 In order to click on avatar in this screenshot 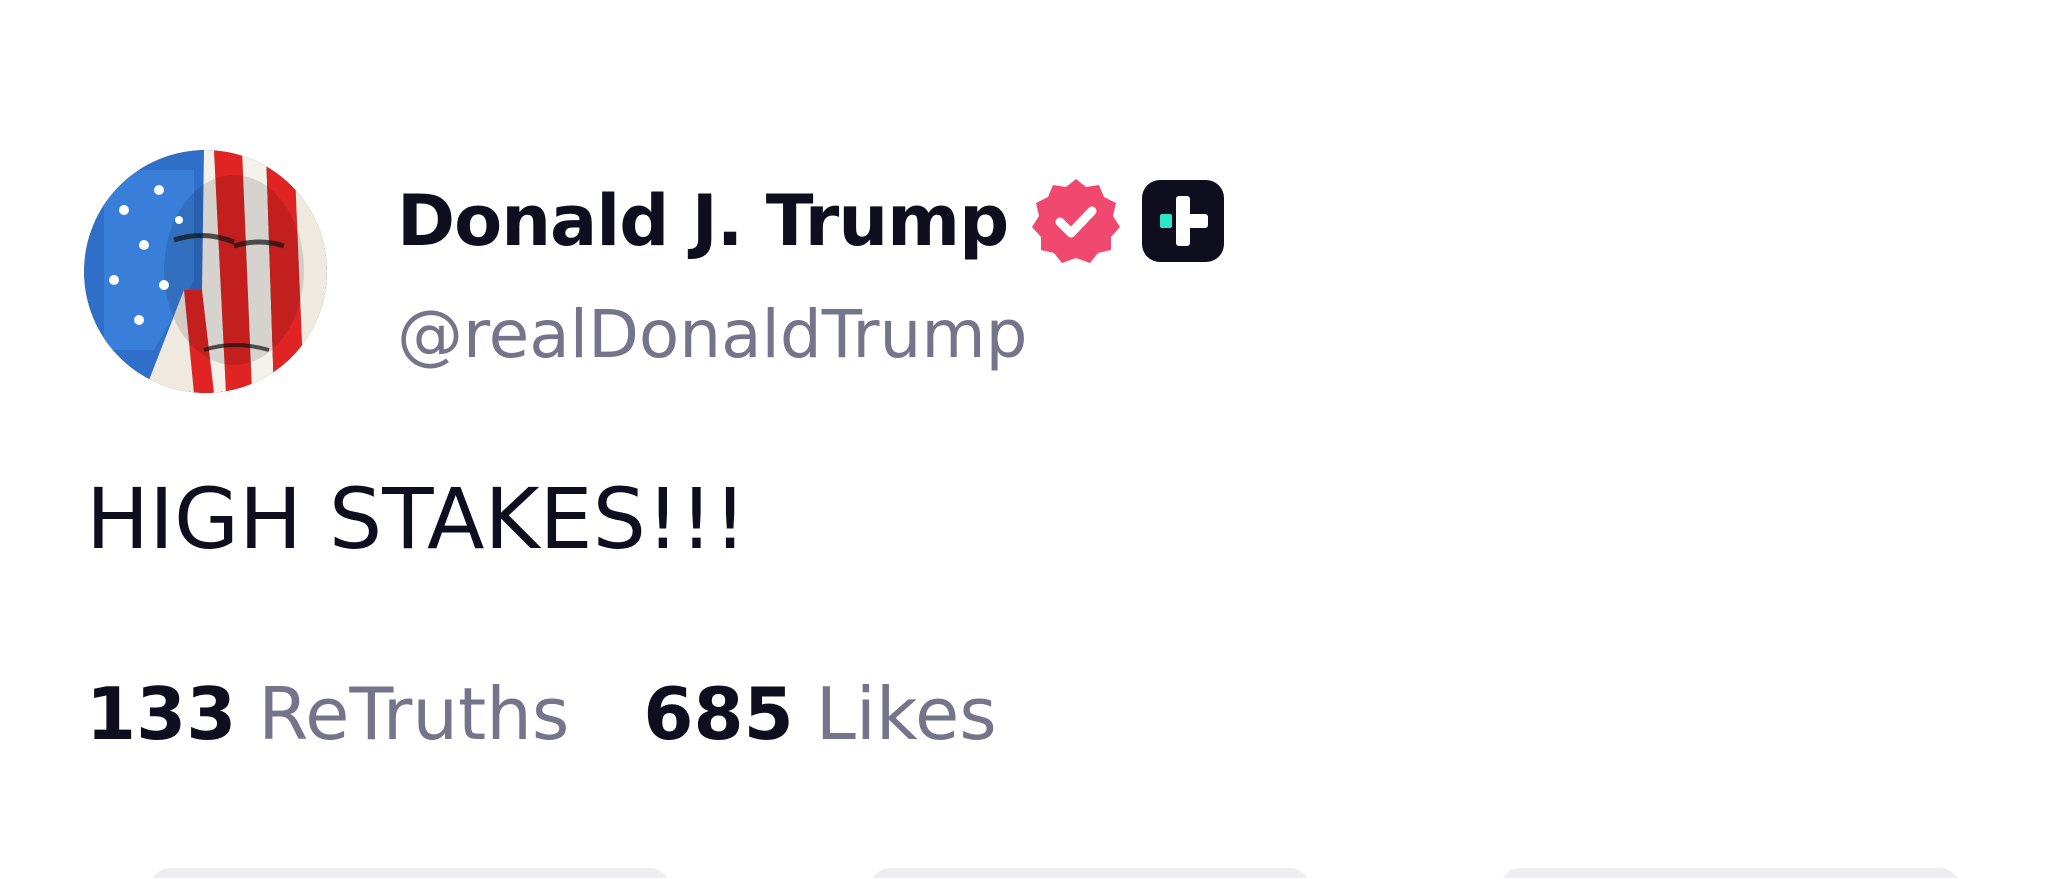, I will do `click(205, 271)`.